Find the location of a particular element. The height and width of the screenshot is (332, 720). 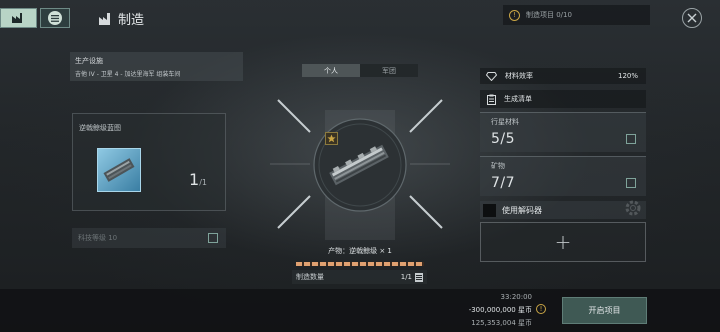

project-slots-badge: ! 制造项目 0/10 is located at coordinates (576, 15).